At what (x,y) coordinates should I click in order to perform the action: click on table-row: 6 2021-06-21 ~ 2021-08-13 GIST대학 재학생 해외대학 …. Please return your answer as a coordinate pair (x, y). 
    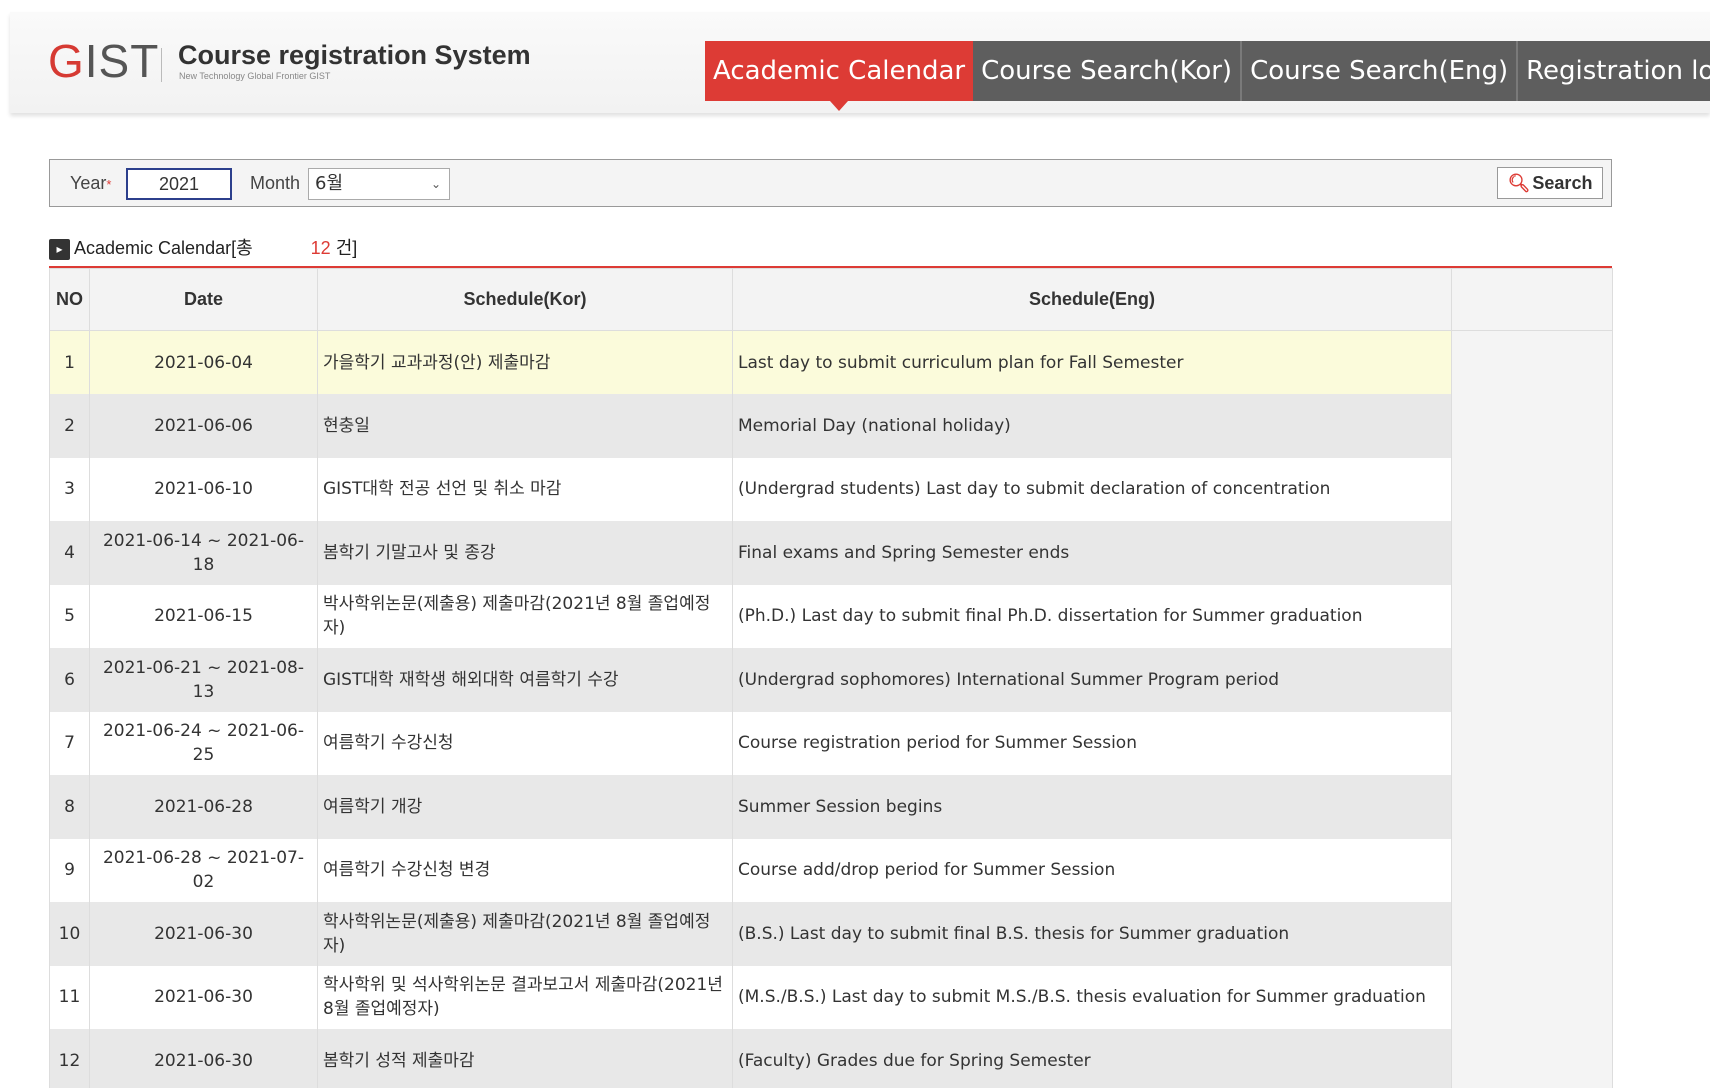
    Looking at the image, I should click on (831, 680).